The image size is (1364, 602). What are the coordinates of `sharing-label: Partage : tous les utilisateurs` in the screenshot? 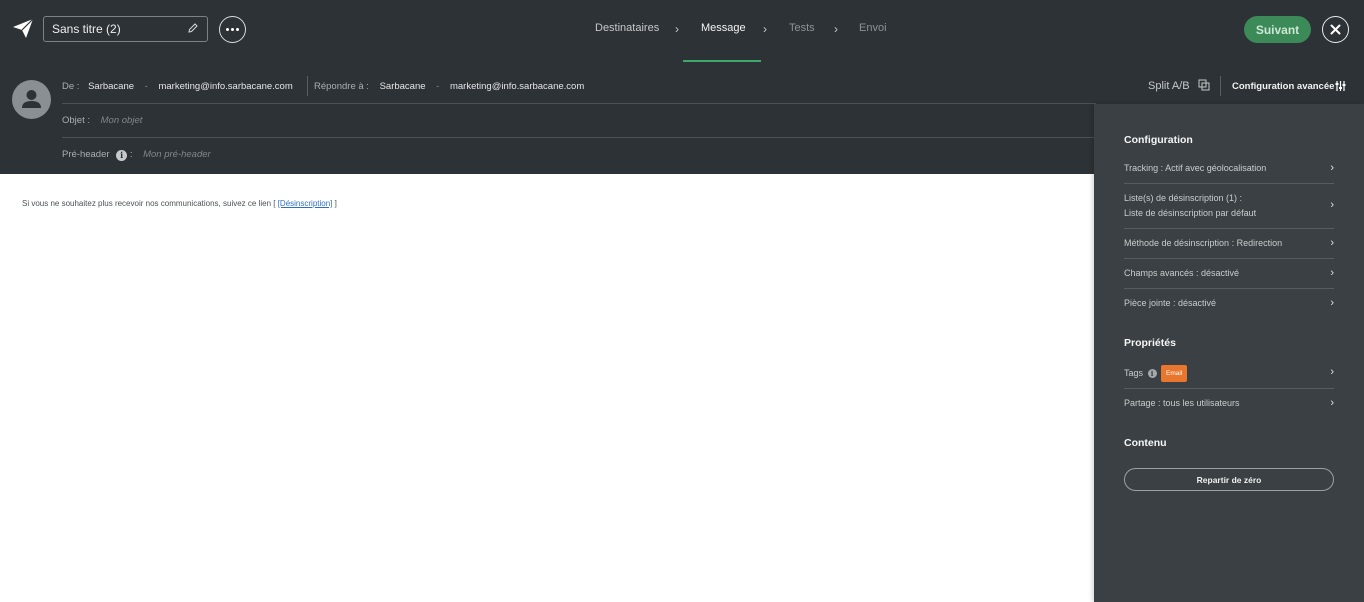 It's located at (1182, 403).